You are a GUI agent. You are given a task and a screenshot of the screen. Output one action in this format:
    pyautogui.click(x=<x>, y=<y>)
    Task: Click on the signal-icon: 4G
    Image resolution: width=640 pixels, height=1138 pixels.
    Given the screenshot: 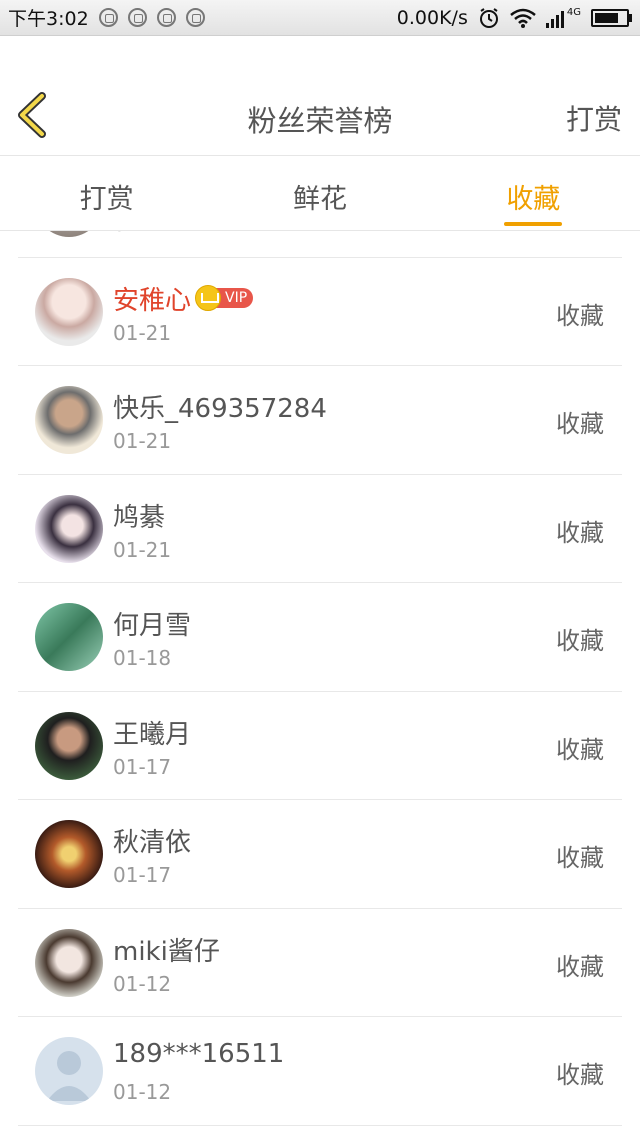 What is the action you would take?
    pyautogui.click(x=563, y=17)
    